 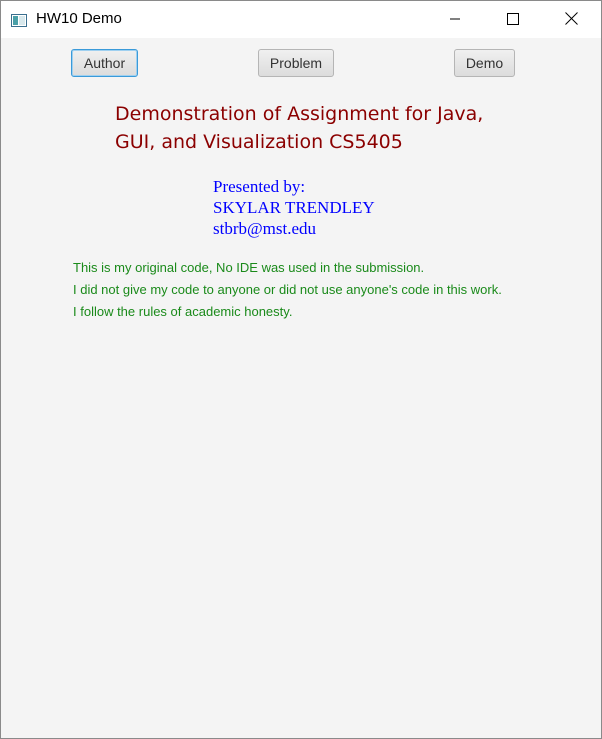 What do you see at coordinates (299, 114) in the screenshot?
I see `heading-line-1: Demonstration of Assignment for Java,` at bounding box center [299, 114].